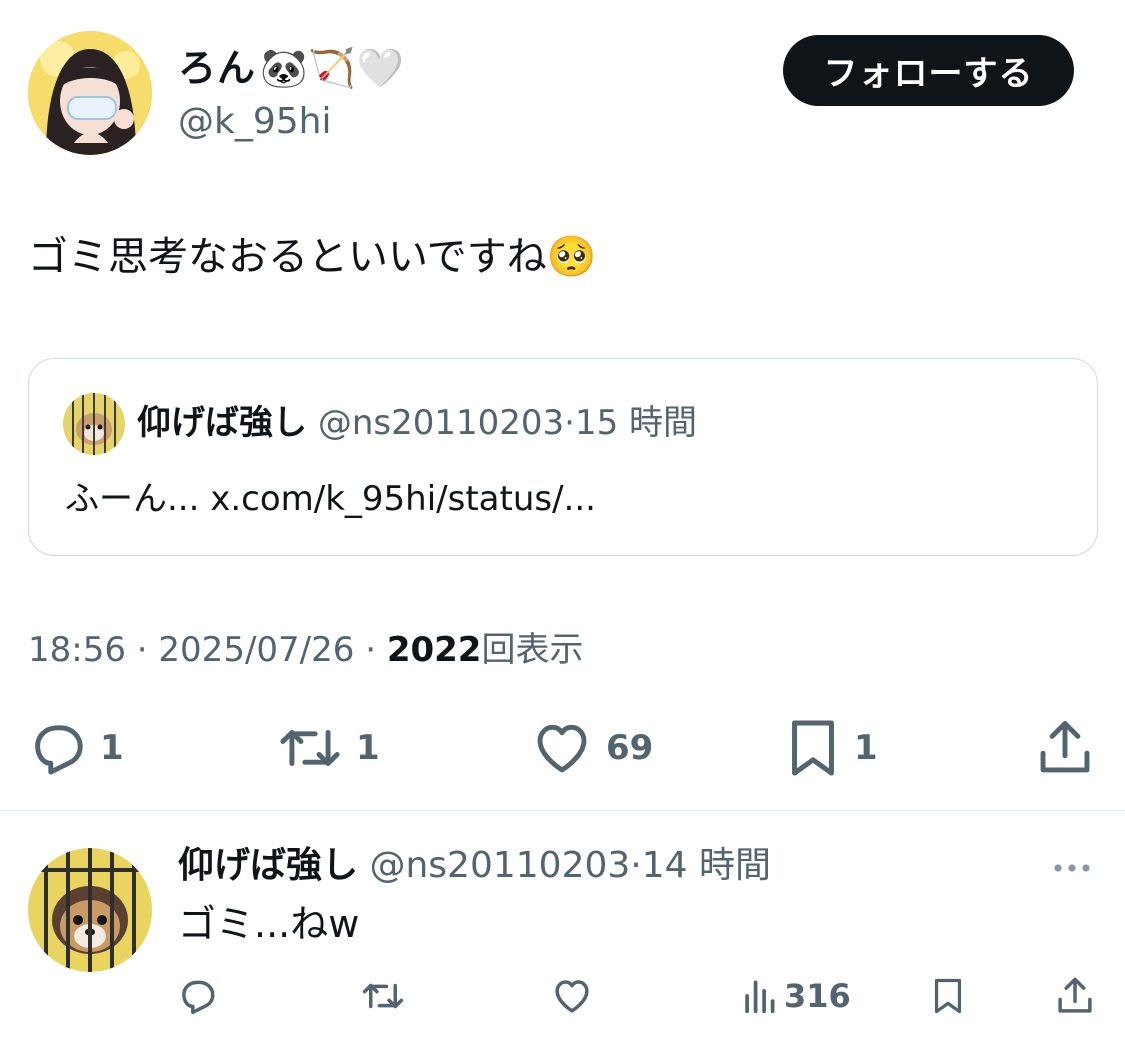  What do you see at coordinates (928, 70) in the screenshot?
I see `follow-button: フォローする` at bounding box center [928, 70].